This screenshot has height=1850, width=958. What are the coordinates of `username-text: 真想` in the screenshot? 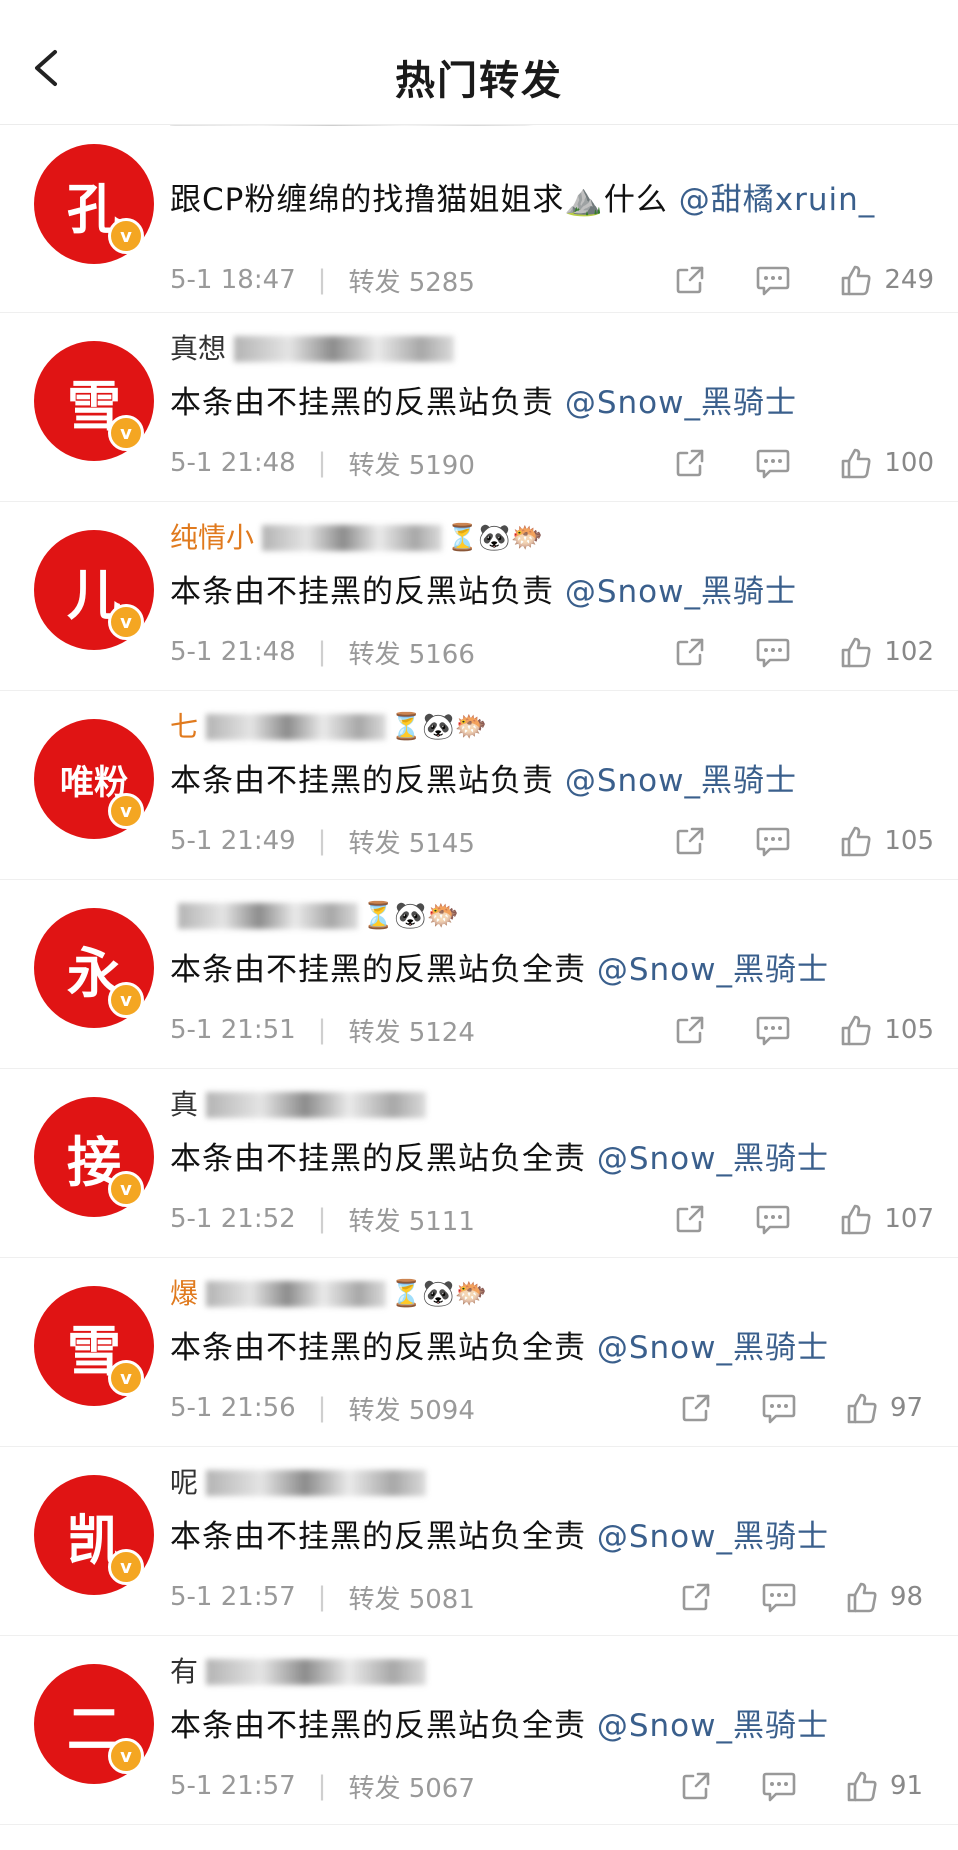 It's located at (198, 348).